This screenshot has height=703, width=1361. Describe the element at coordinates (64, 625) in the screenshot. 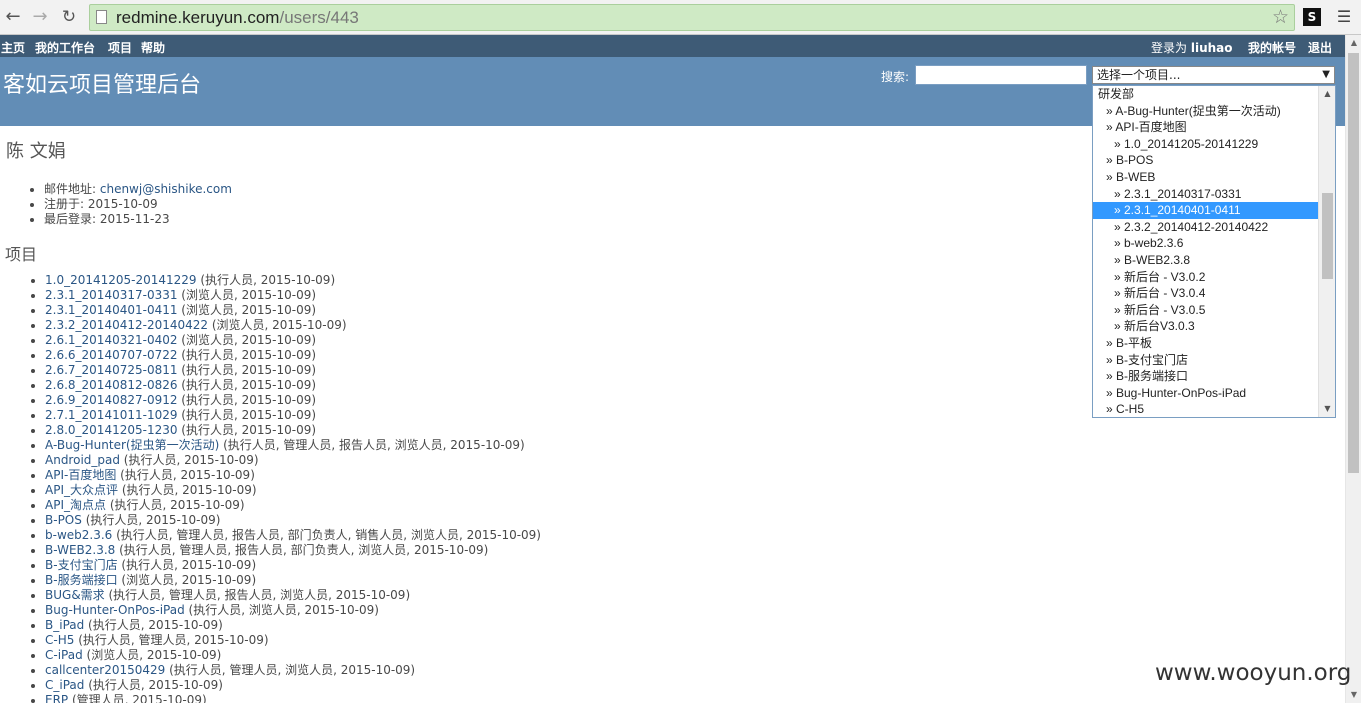

I see `project-link: B_iPad` at that location.